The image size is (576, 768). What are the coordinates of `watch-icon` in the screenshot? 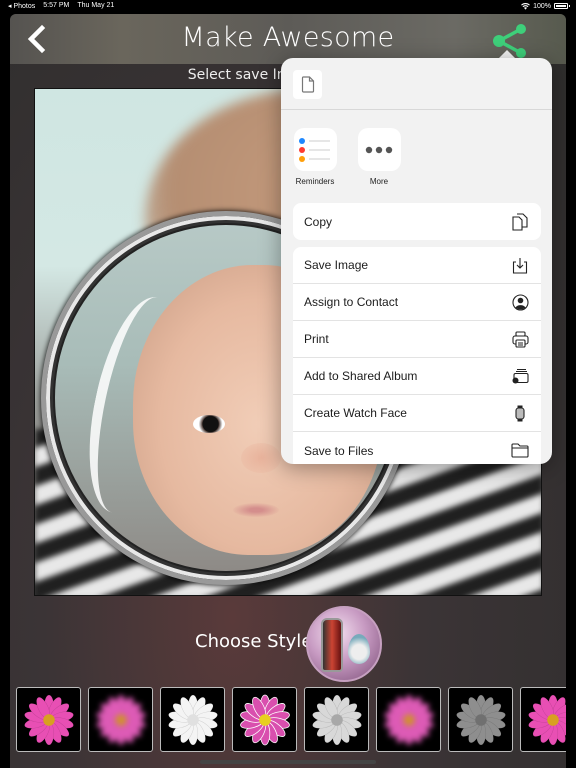 It's located at (520, 413).